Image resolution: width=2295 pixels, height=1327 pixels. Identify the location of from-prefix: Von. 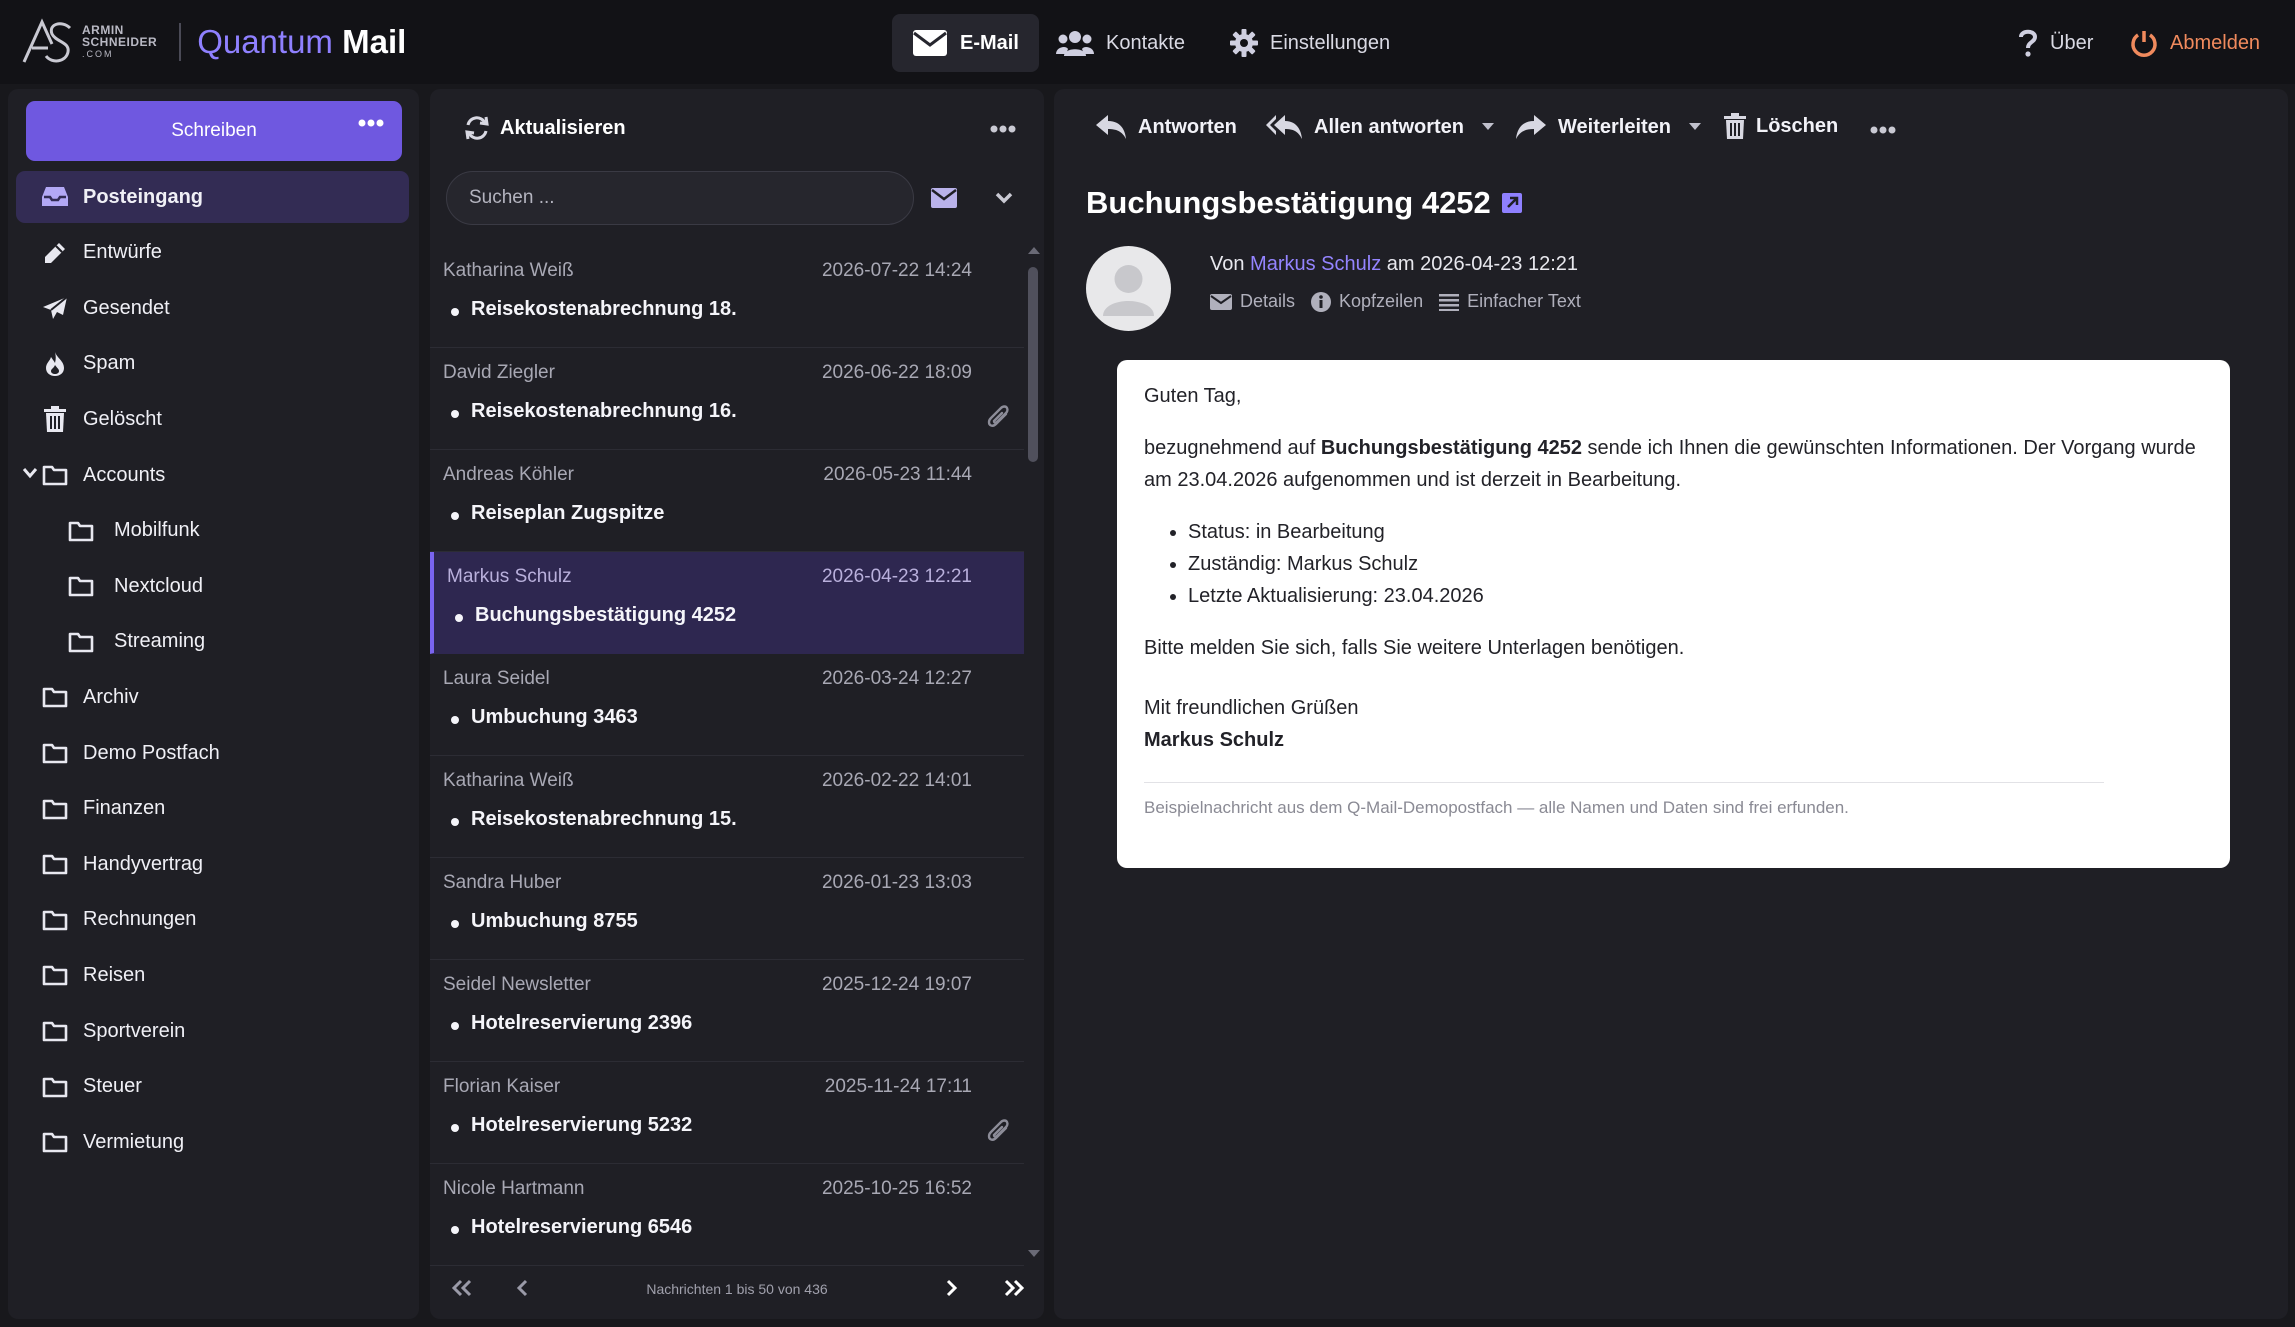
(1227, 264).